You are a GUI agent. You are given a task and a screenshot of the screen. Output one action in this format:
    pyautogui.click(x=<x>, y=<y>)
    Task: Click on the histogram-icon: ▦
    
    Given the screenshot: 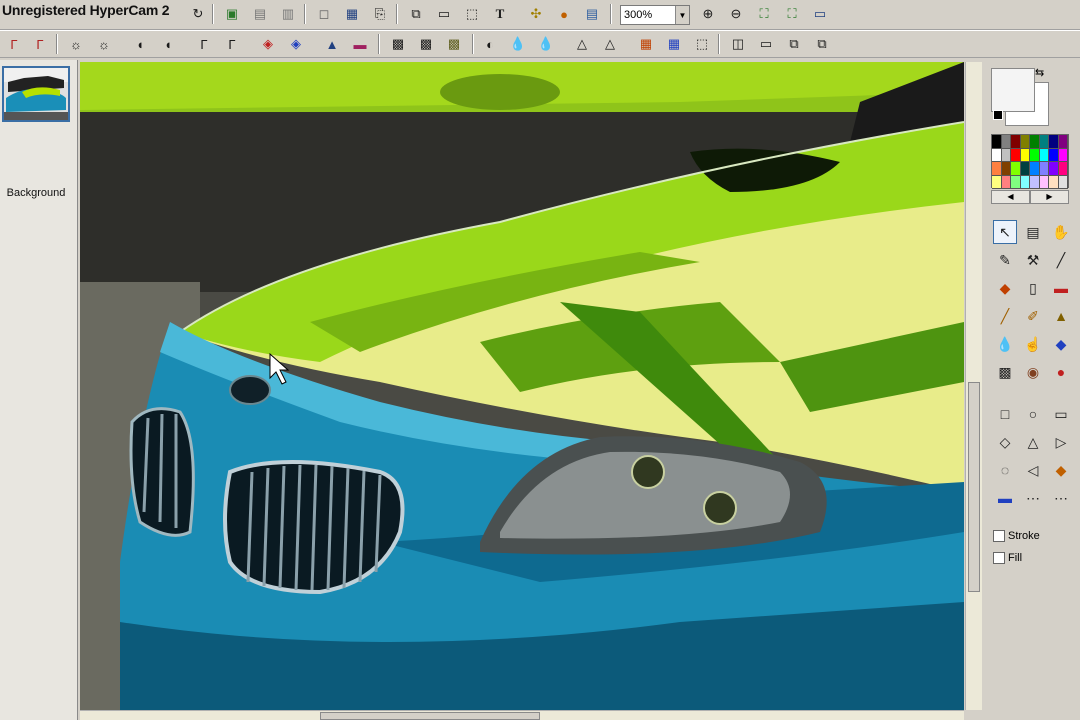 What is the action you would take?
    pyautogui.click(x=674, y=44)
    